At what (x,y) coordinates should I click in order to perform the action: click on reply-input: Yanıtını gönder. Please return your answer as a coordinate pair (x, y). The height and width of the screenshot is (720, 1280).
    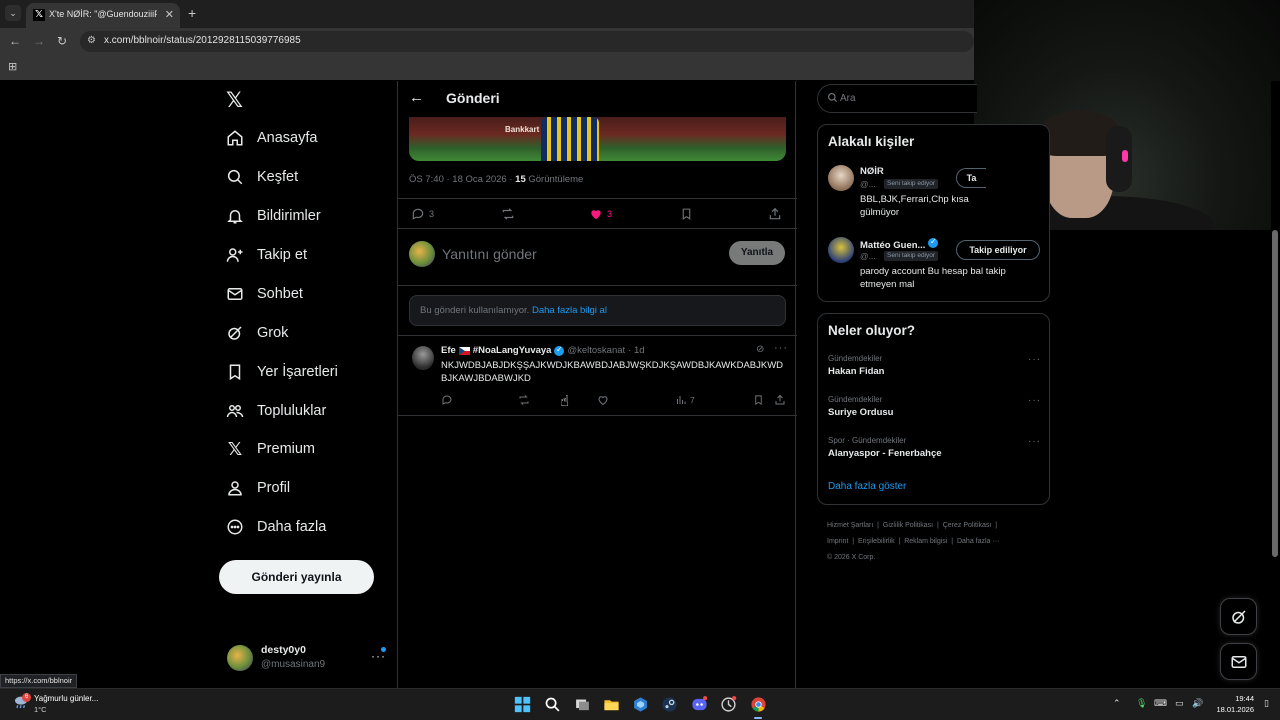
    Looking at the image, I should click on (489, 254).